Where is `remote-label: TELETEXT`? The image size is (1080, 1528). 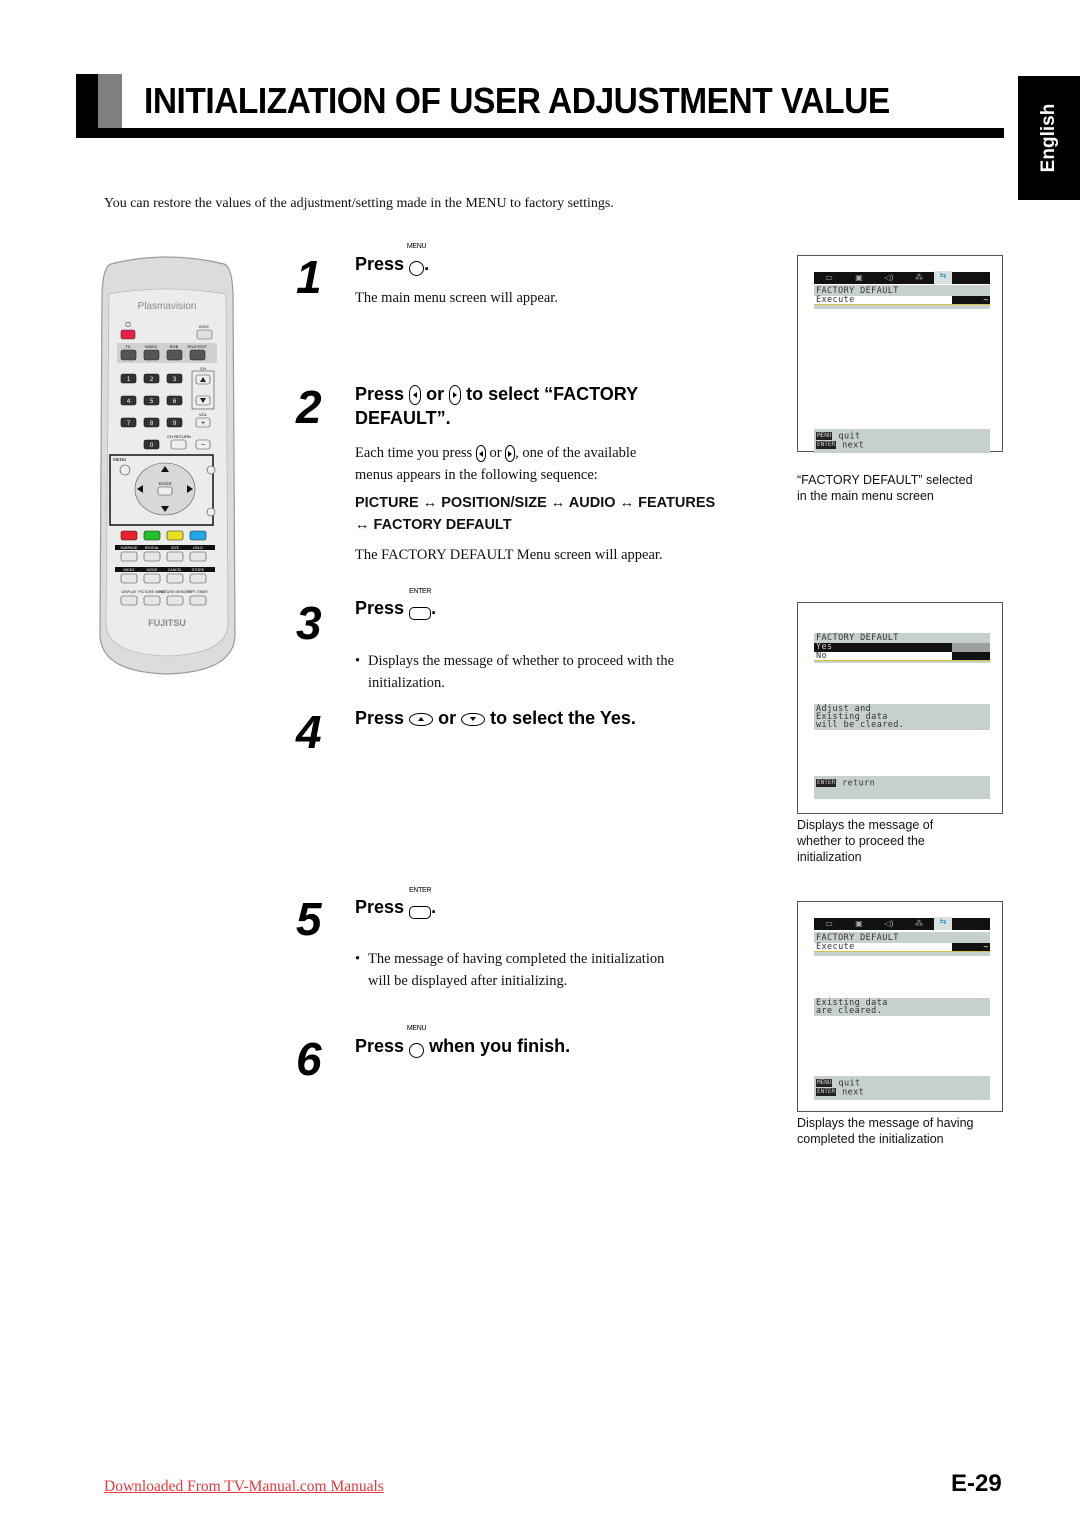 remote-label: TELETEXT is located at coordinates (197, 346).